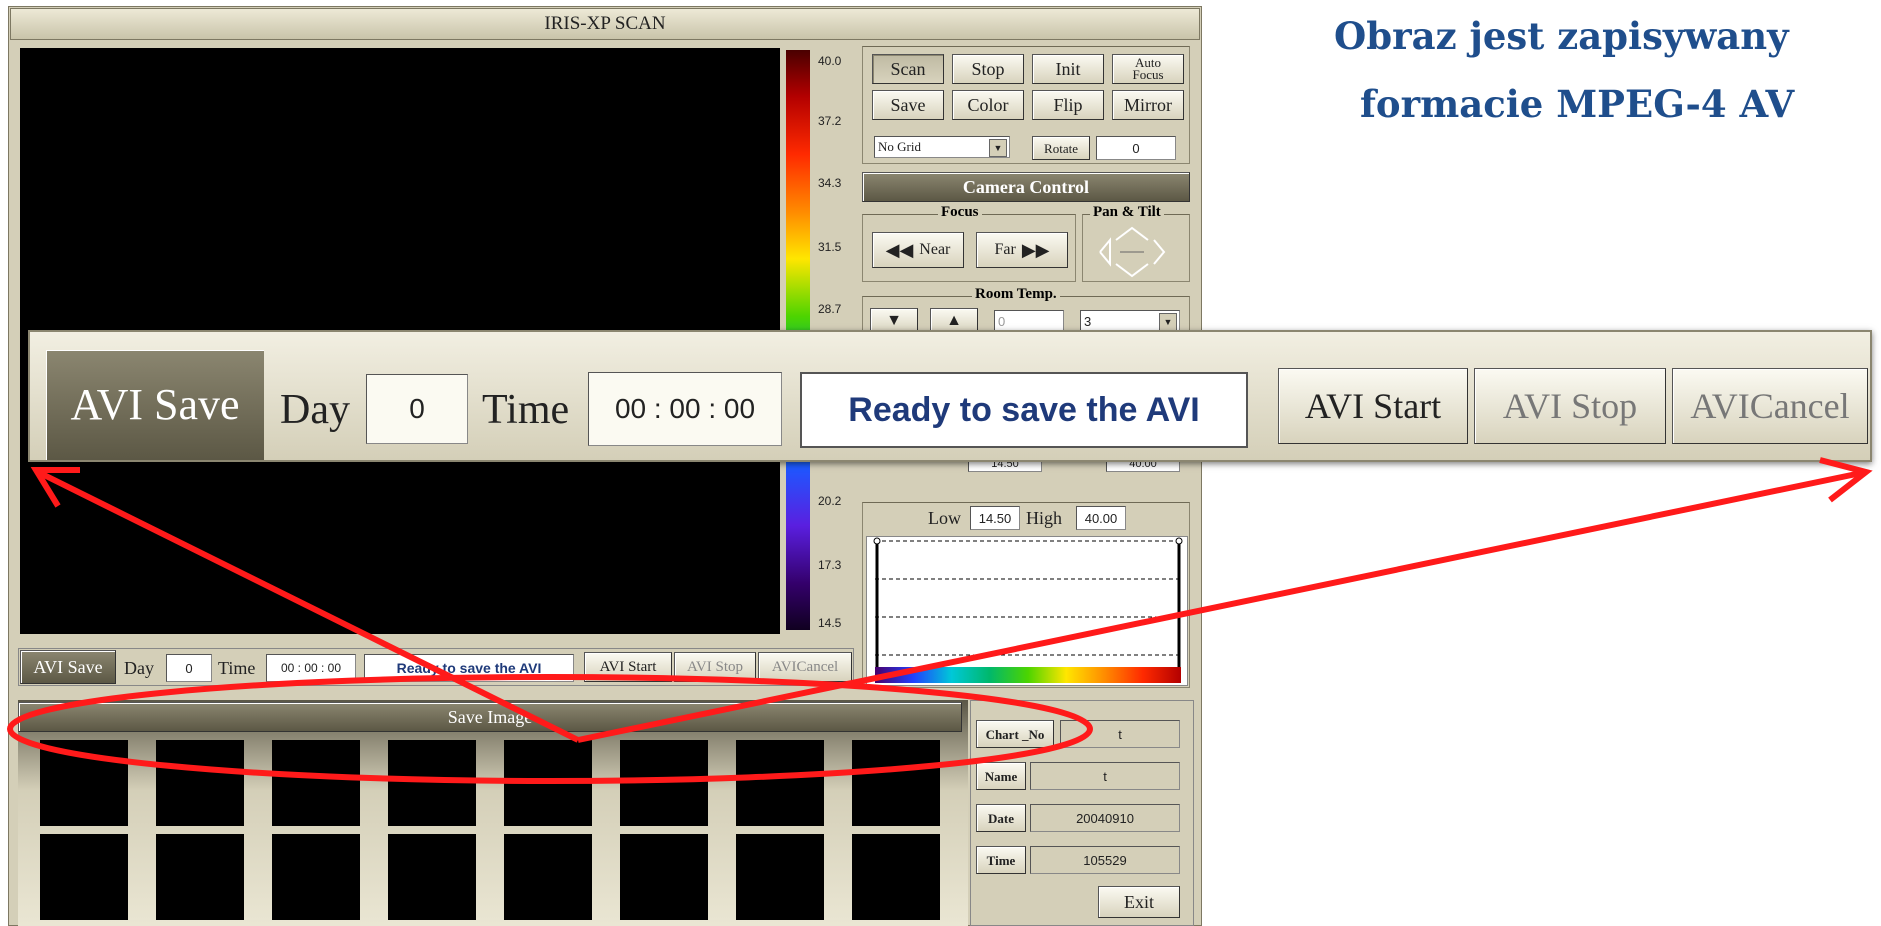  What do you see at coordinates (189, 668) in the screenshot?
I see `day-input-small: 0` at bounding box center [189, 668].